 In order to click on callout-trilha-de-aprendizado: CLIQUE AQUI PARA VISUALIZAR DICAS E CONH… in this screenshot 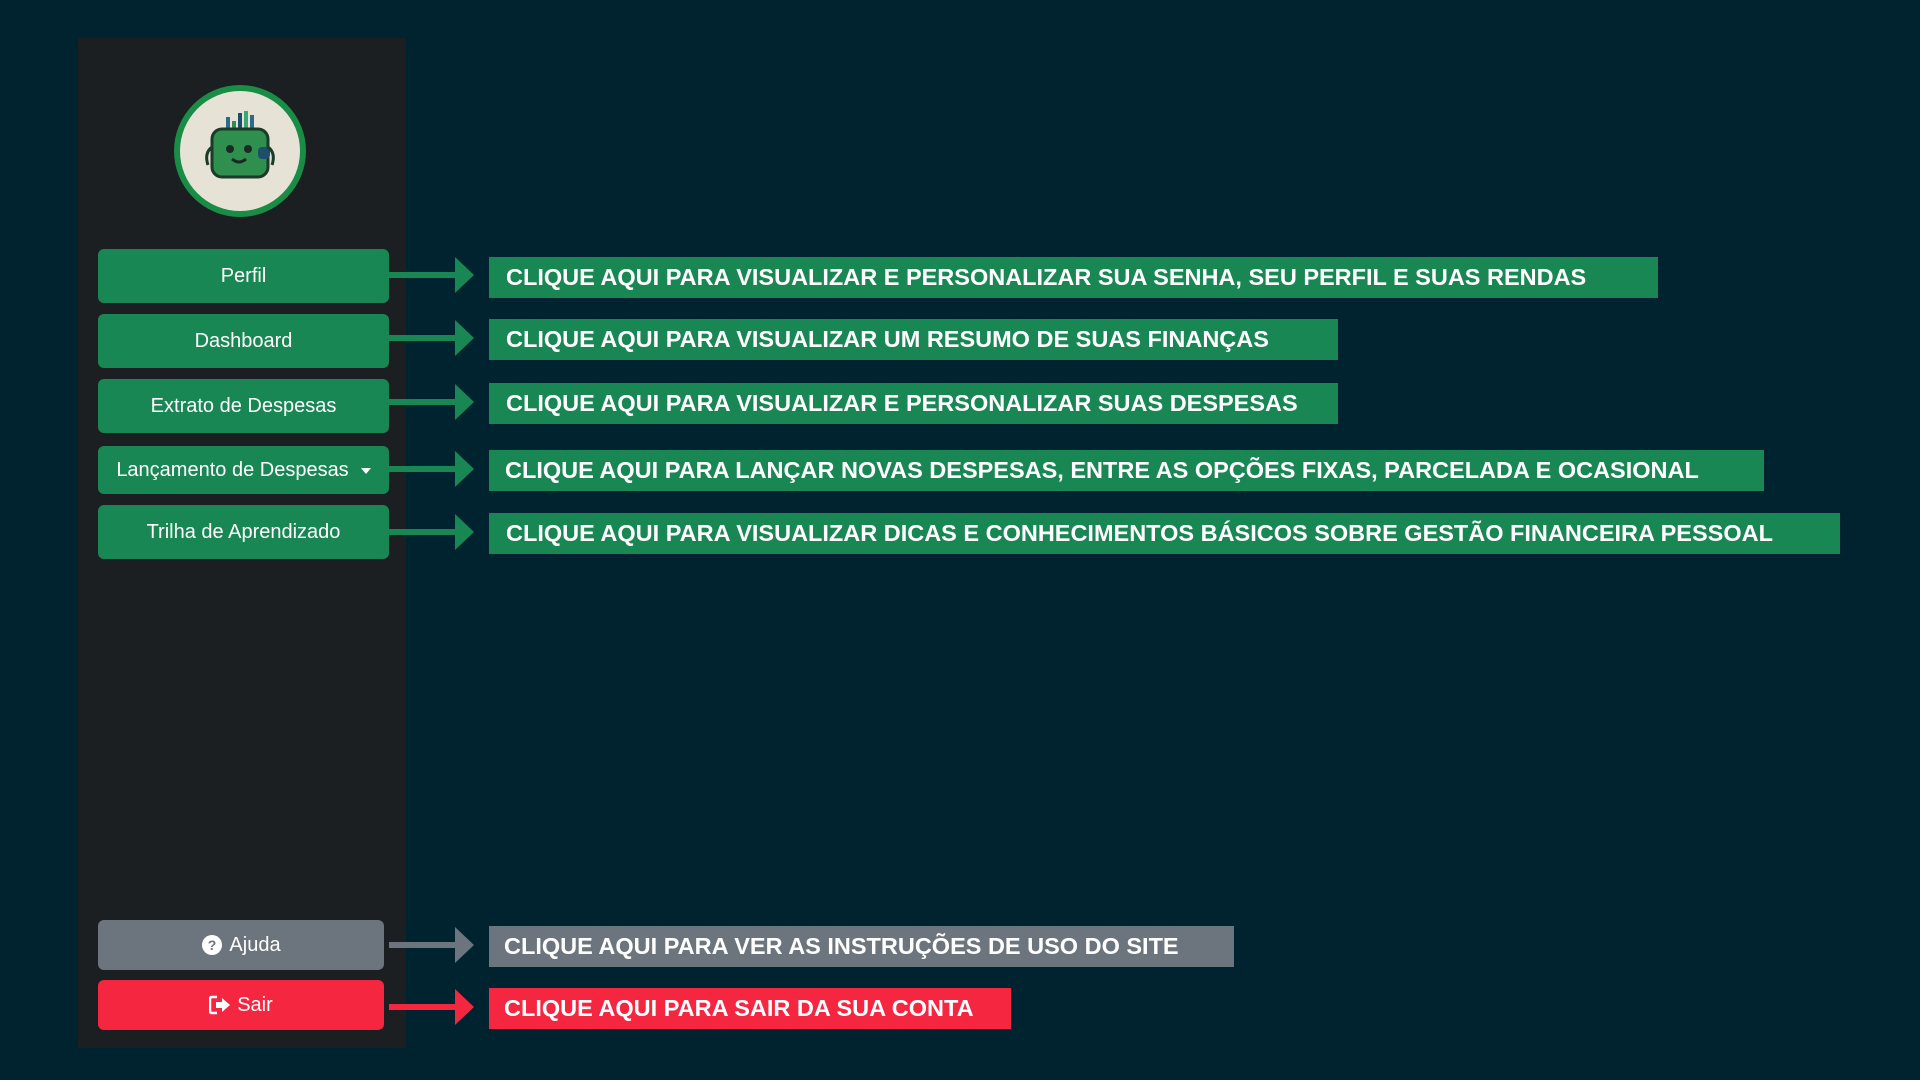, I will do `click(1164, 533)`.